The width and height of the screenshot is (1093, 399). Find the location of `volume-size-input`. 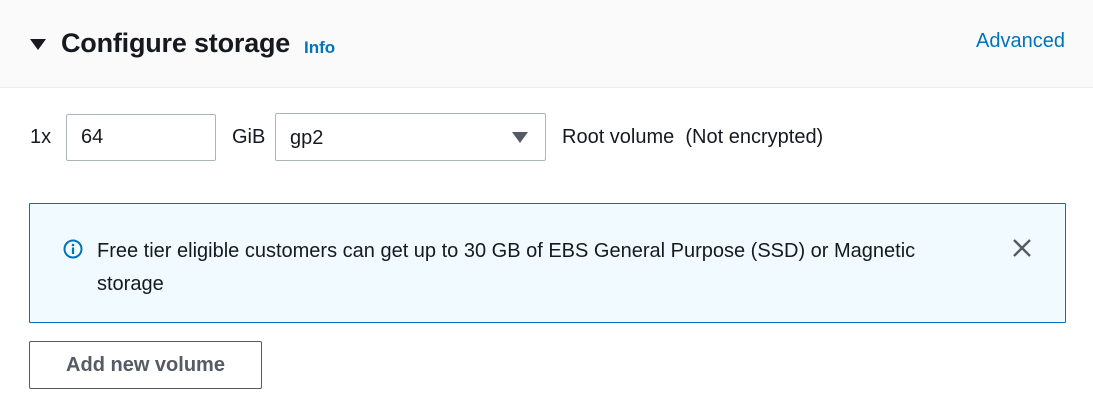

volume-size-input is located at coordinates (141, 137).